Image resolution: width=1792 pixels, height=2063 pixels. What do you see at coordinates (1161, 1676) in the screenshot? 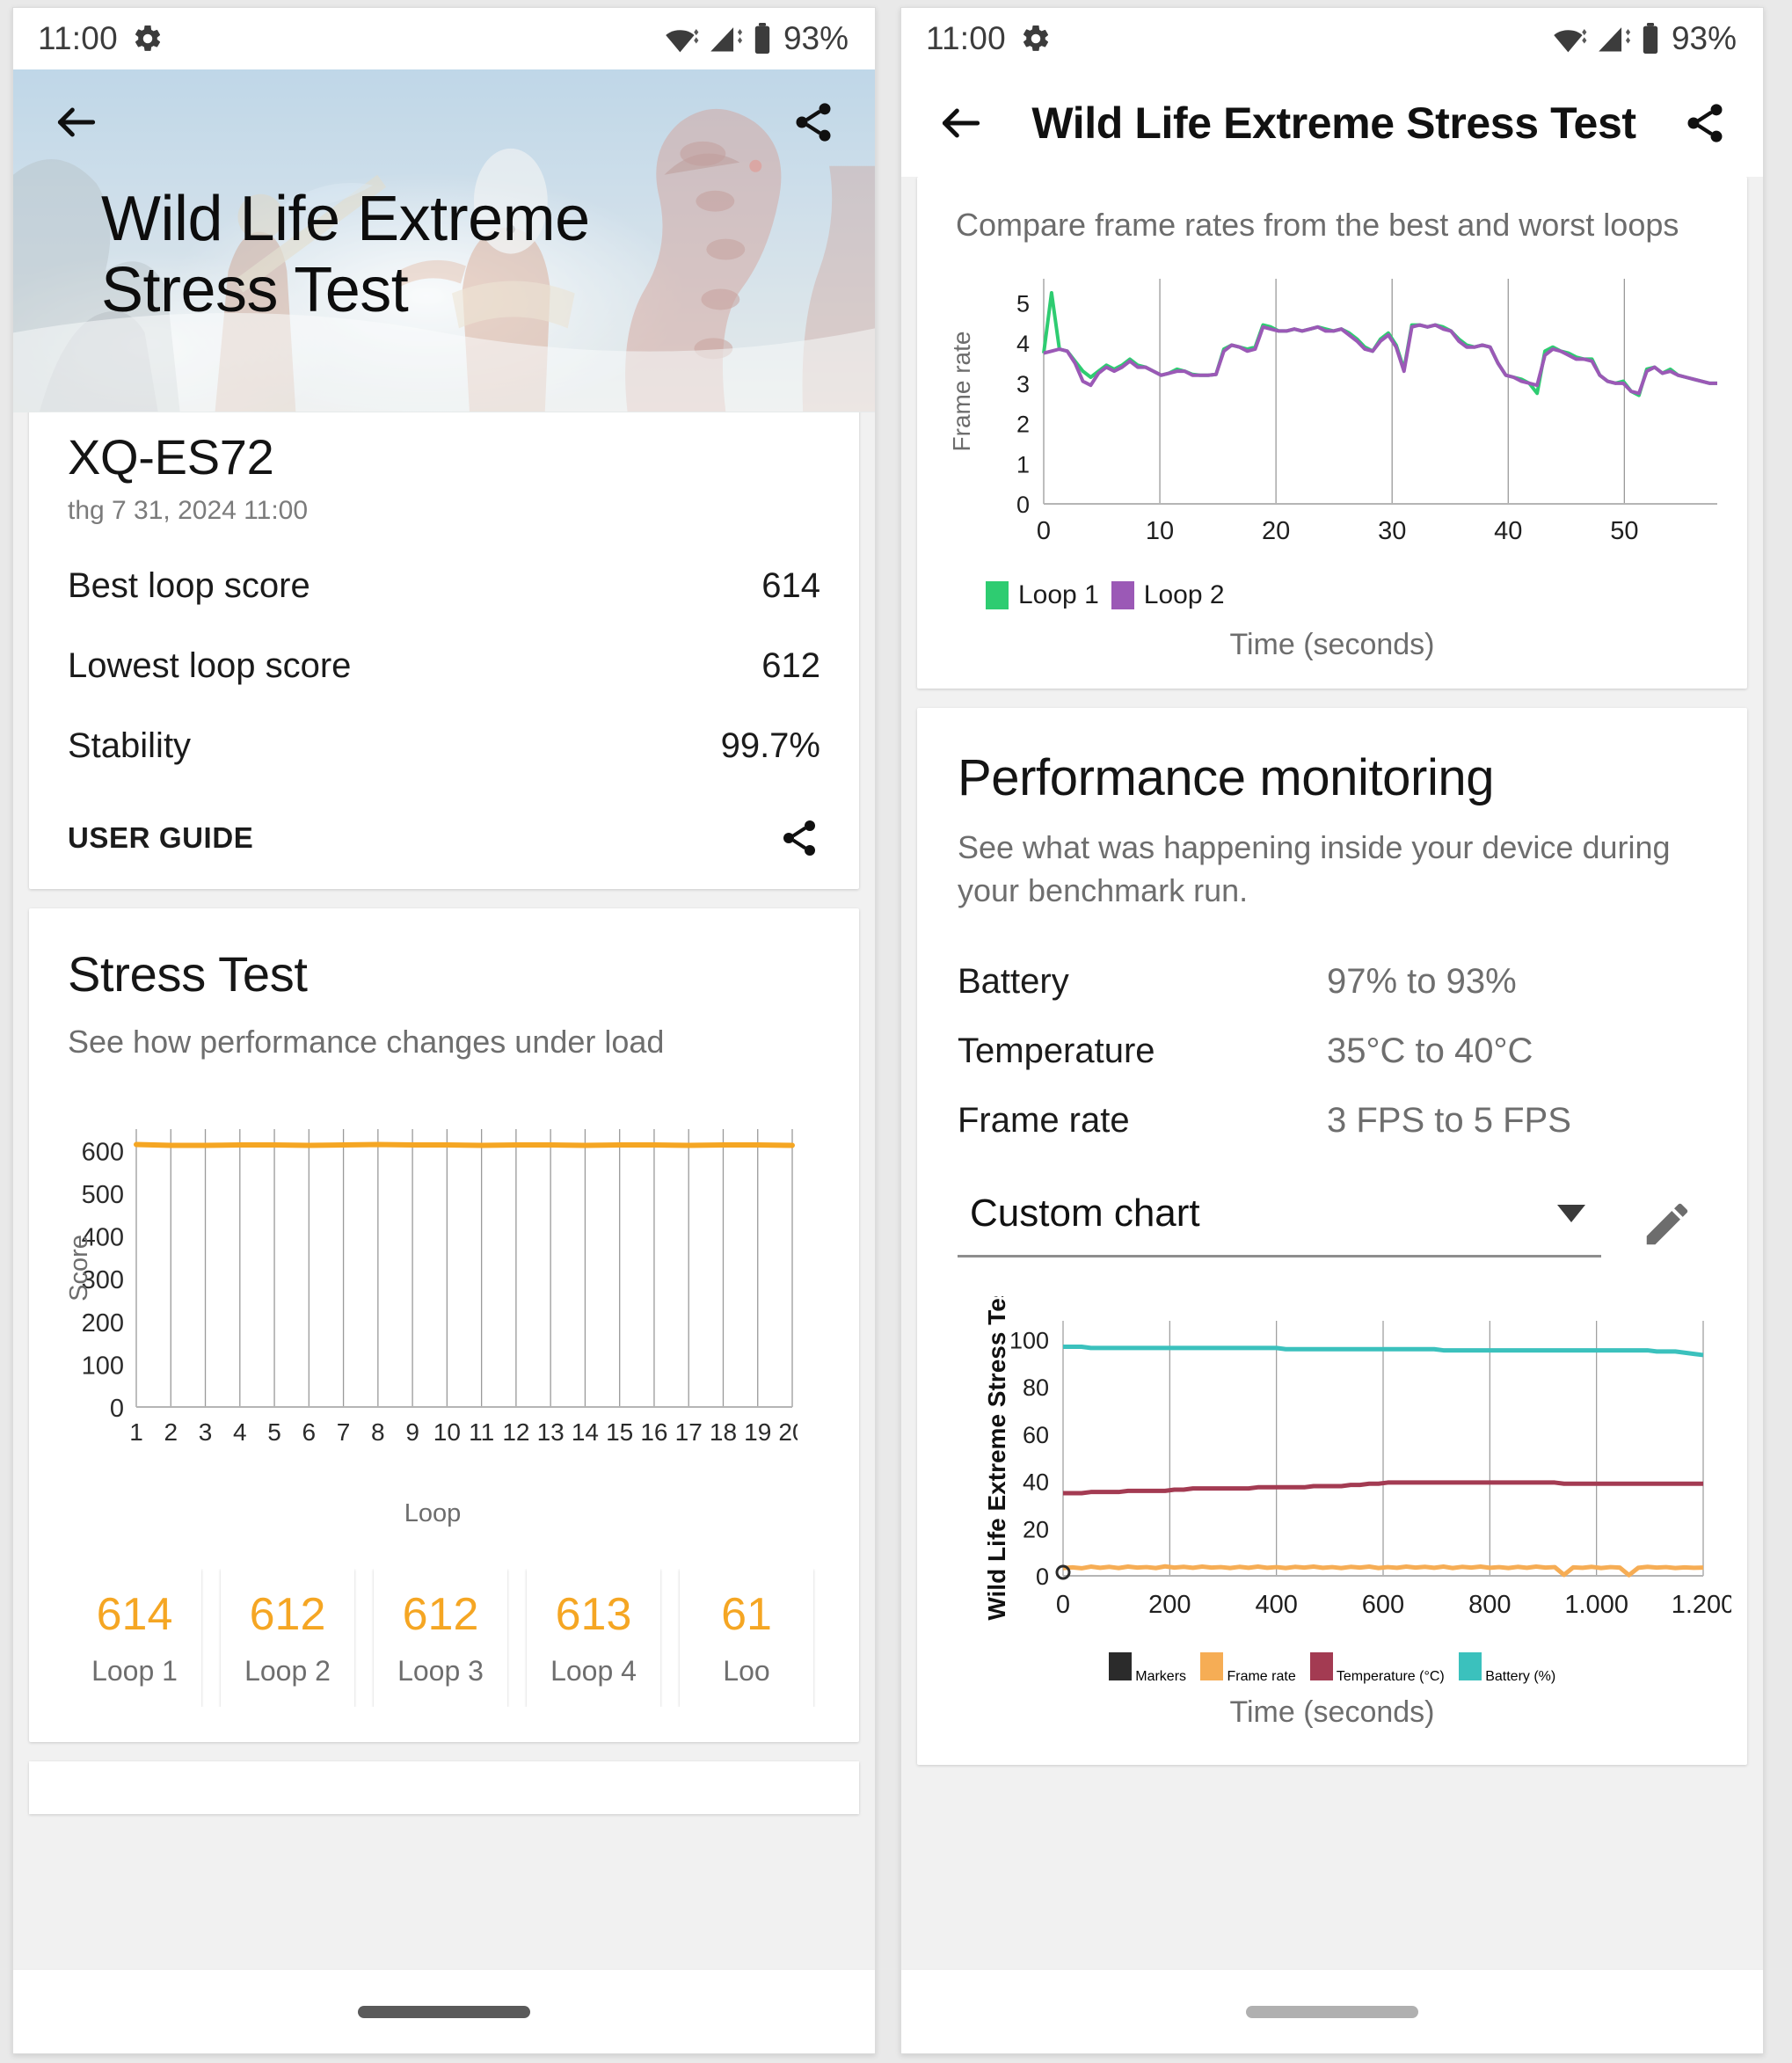
I see `legend-label-markers: Markers` at bounding box center [1161, 1676].